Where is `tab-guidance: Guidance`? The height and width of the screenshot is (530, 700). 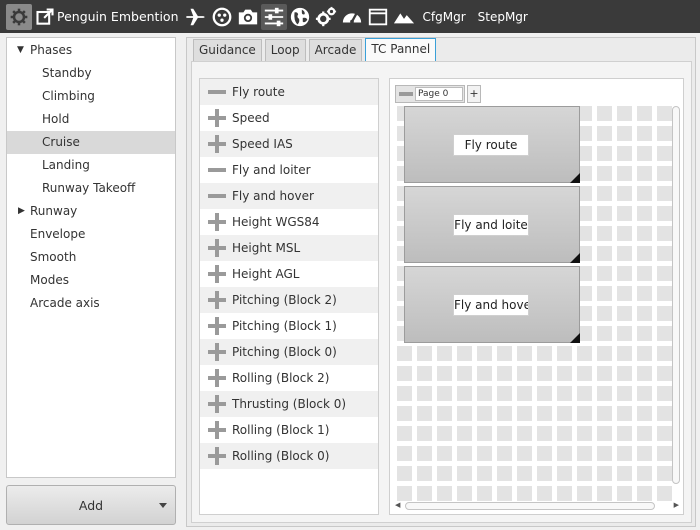
tab-guidance: Guidance is located at coordinates (227, 50).